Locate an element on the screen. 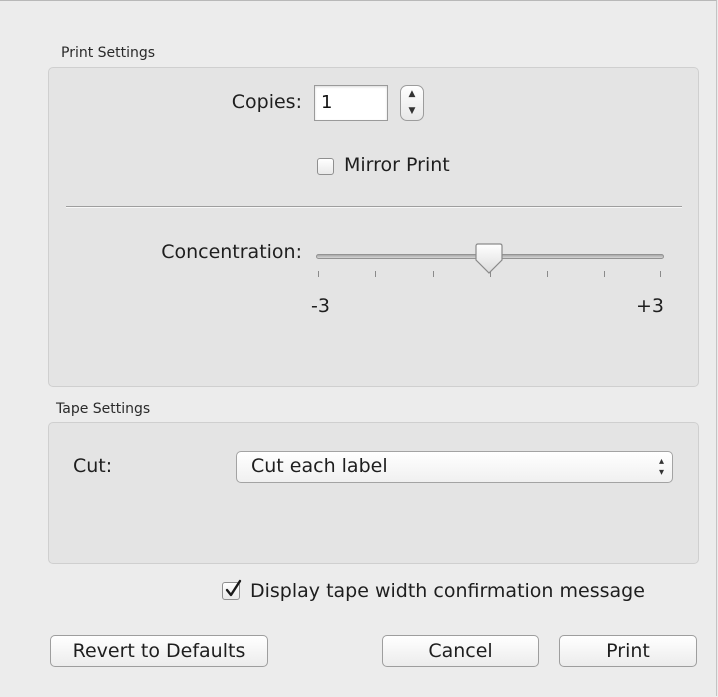 Image resolution: width=718 pixels, height=697 pixels. copies-label: Copies: is located at coordinates (266, 102).